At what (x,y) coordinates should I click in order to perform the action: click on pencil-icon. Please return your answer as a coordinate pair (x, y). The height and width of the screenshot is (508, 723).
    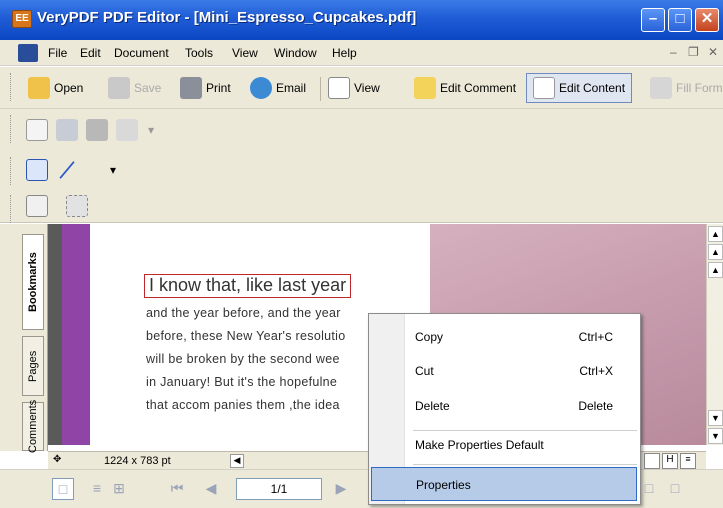
    Looking at the image, I should click on (127, 130).